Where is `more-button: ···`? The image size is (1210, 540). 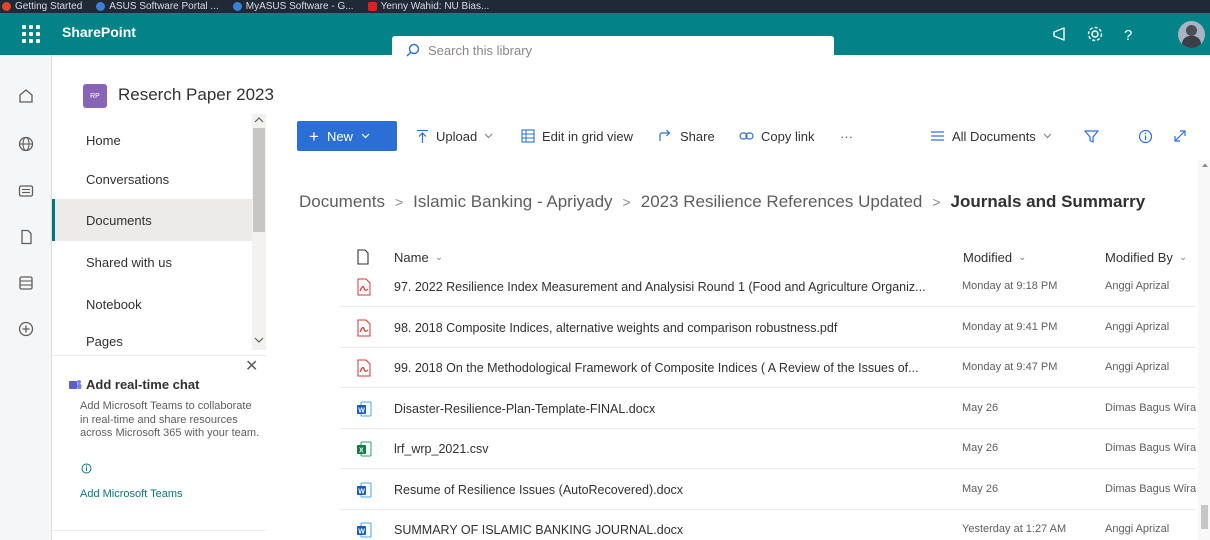
more-button: ··· is located at coordinates (846, 136).